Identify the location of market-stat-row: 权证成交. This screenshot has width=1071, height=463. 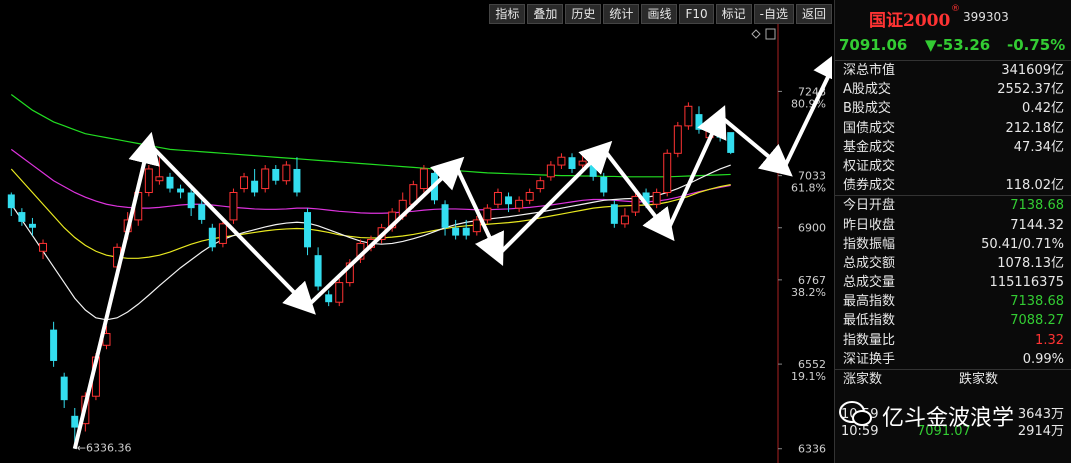
(953, 166).